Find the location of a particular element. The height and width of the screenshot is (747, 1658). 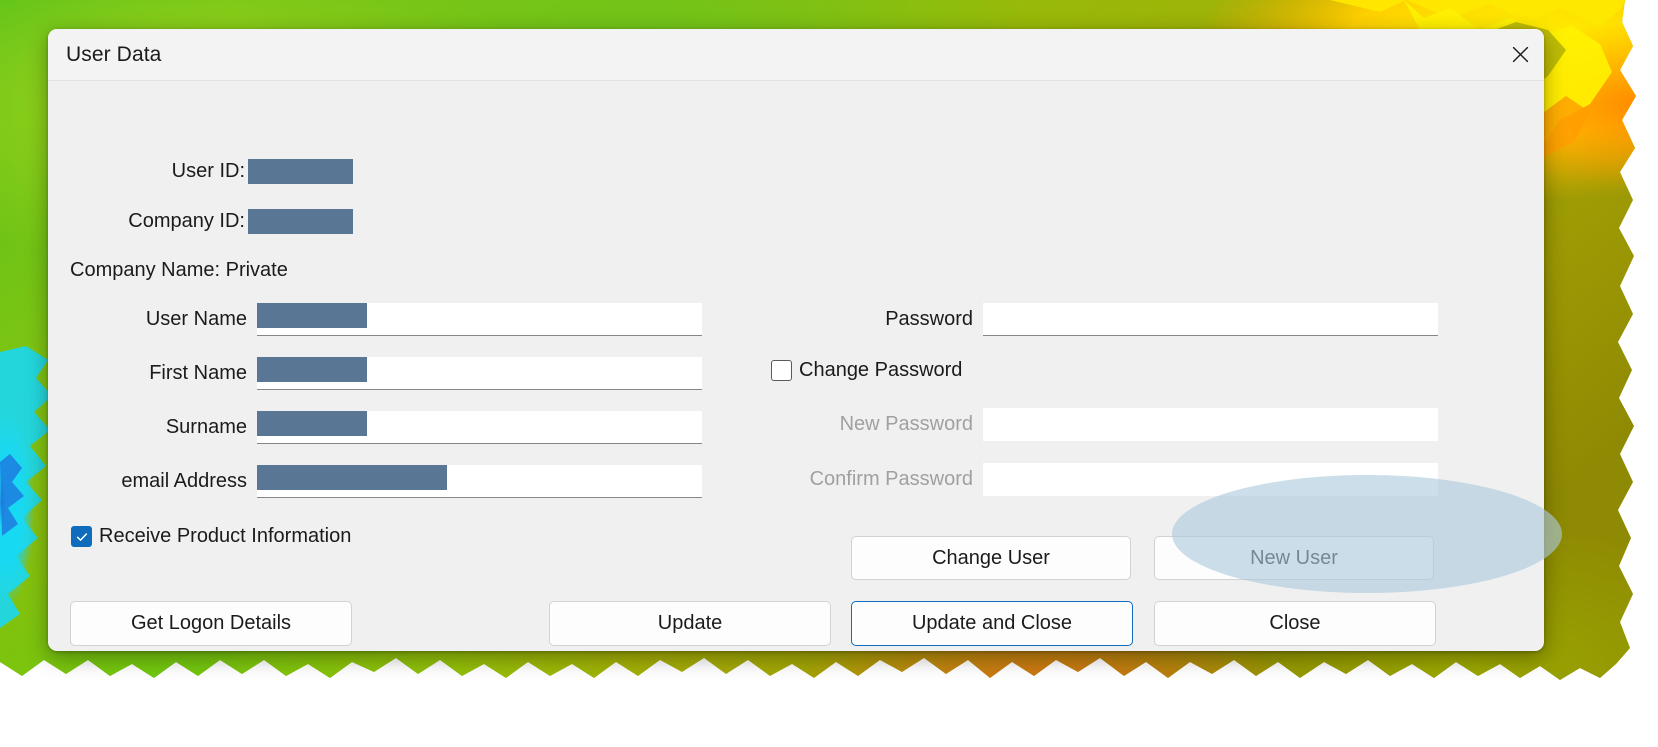

field-email-address: email Address is located at coordinates (385, 481).